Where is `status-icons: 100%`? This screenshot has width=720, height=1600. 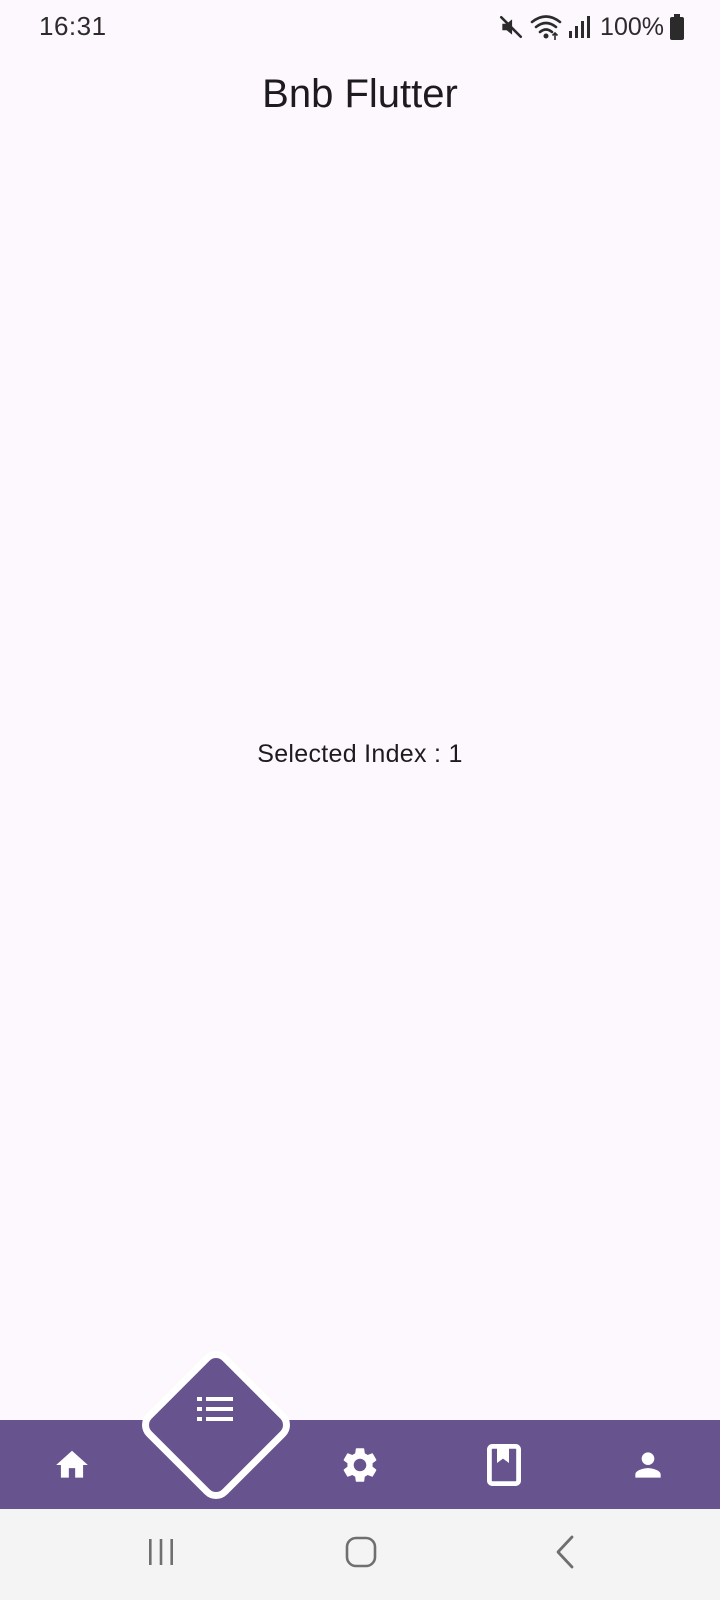 status-icons: 100% is located at coordinates (591, 27).